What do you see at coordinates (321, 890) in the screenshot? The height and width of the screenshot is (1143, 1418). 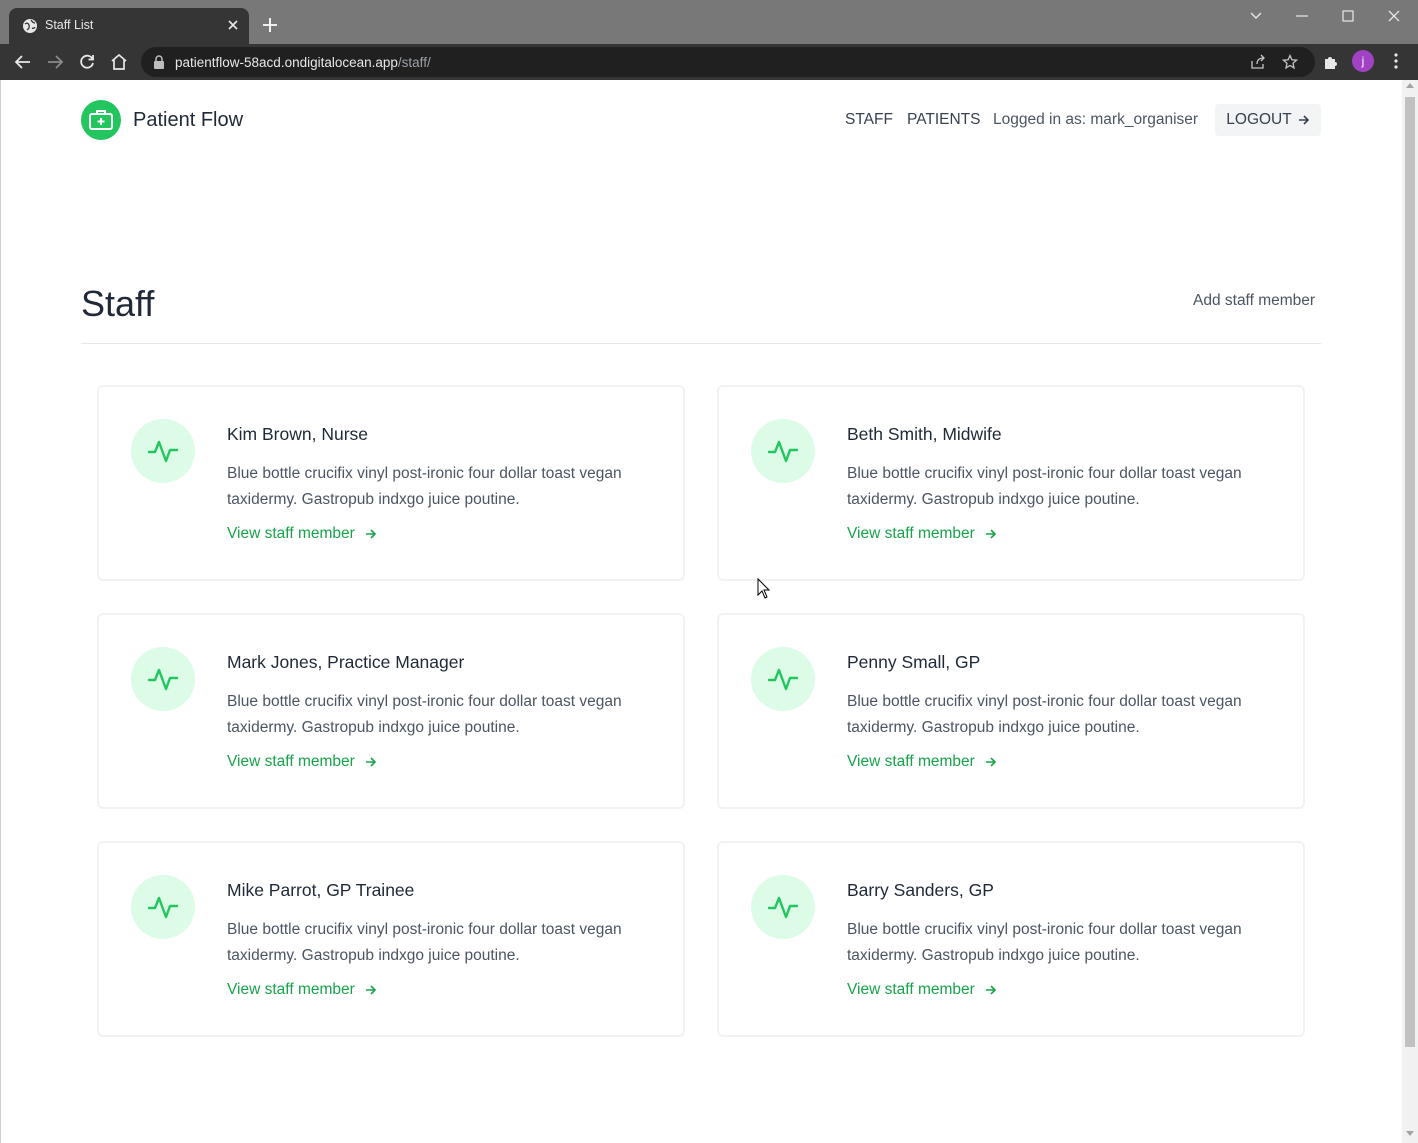 I see `staff-name: Mike Parrot, GP Trainee` at bounding box center [321, 890].